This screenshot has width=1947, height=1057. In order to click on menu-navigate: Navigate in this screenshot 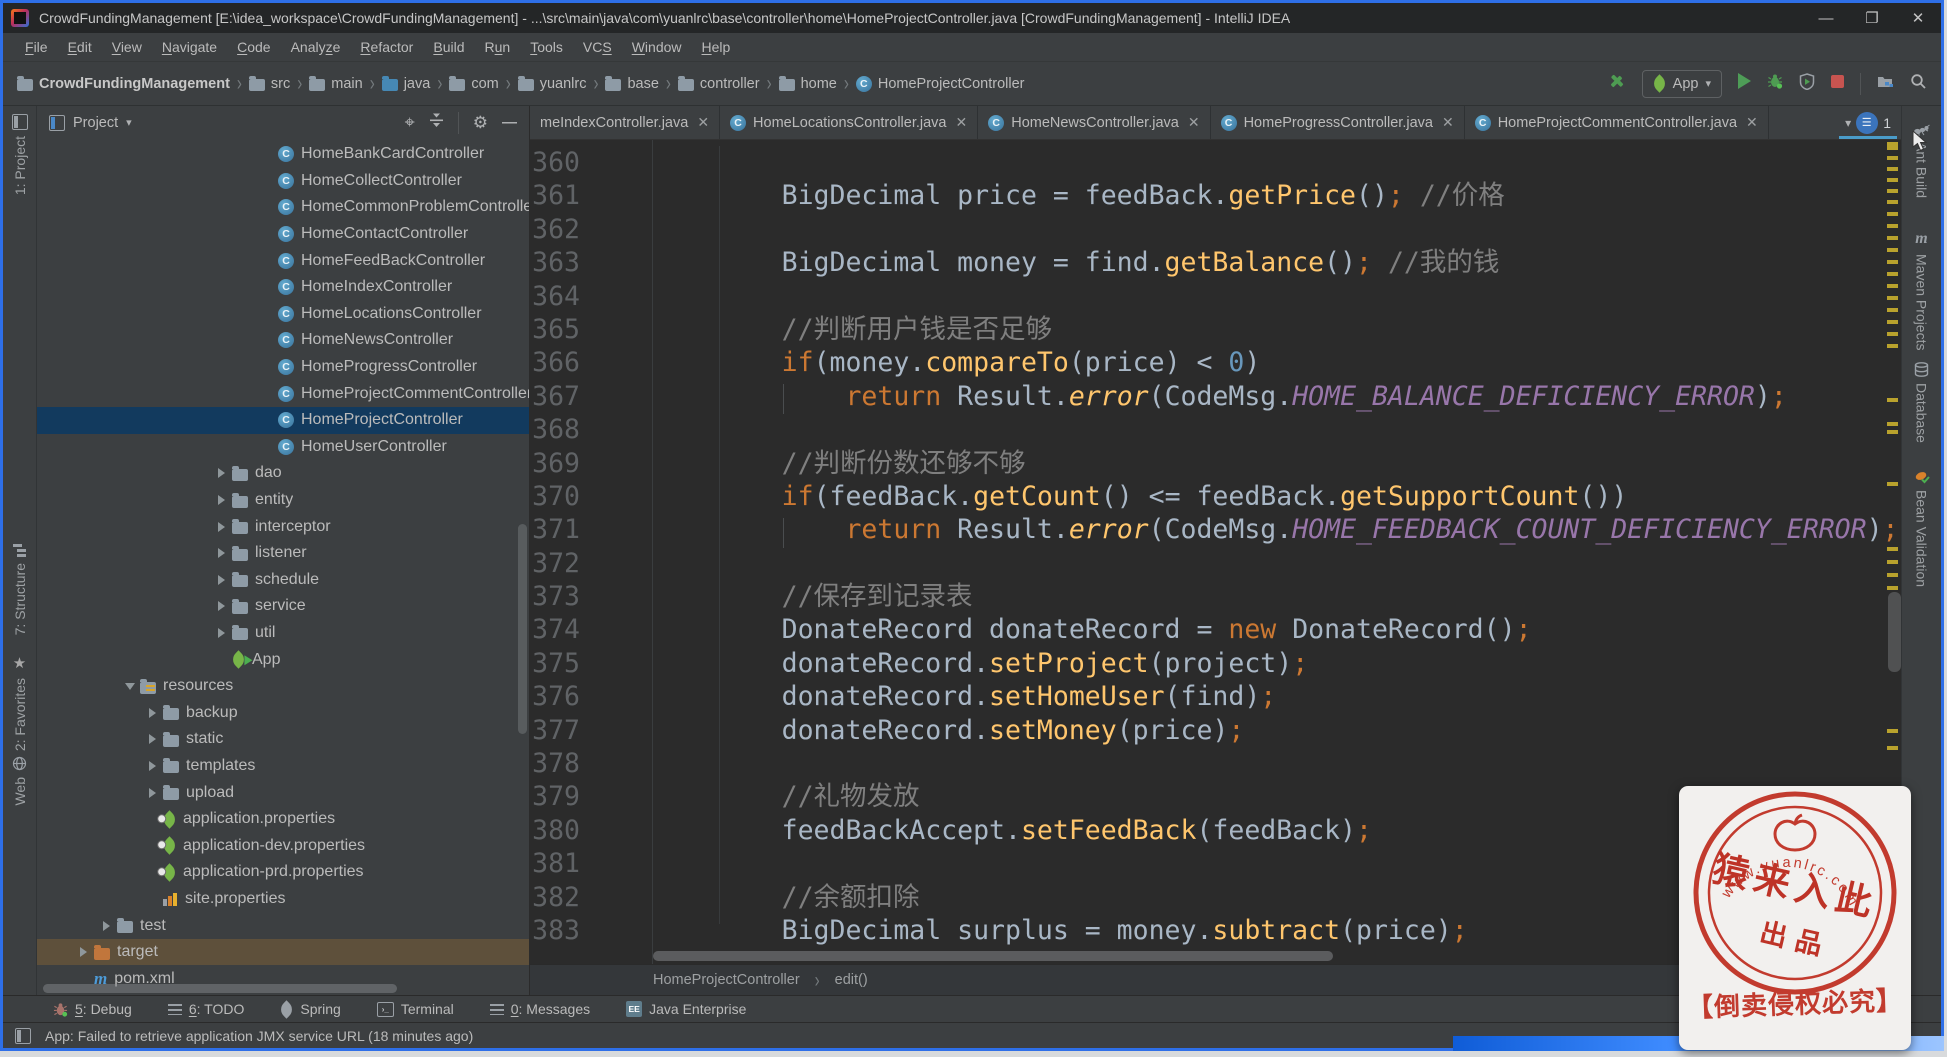, I will do `click(189, 47)`.